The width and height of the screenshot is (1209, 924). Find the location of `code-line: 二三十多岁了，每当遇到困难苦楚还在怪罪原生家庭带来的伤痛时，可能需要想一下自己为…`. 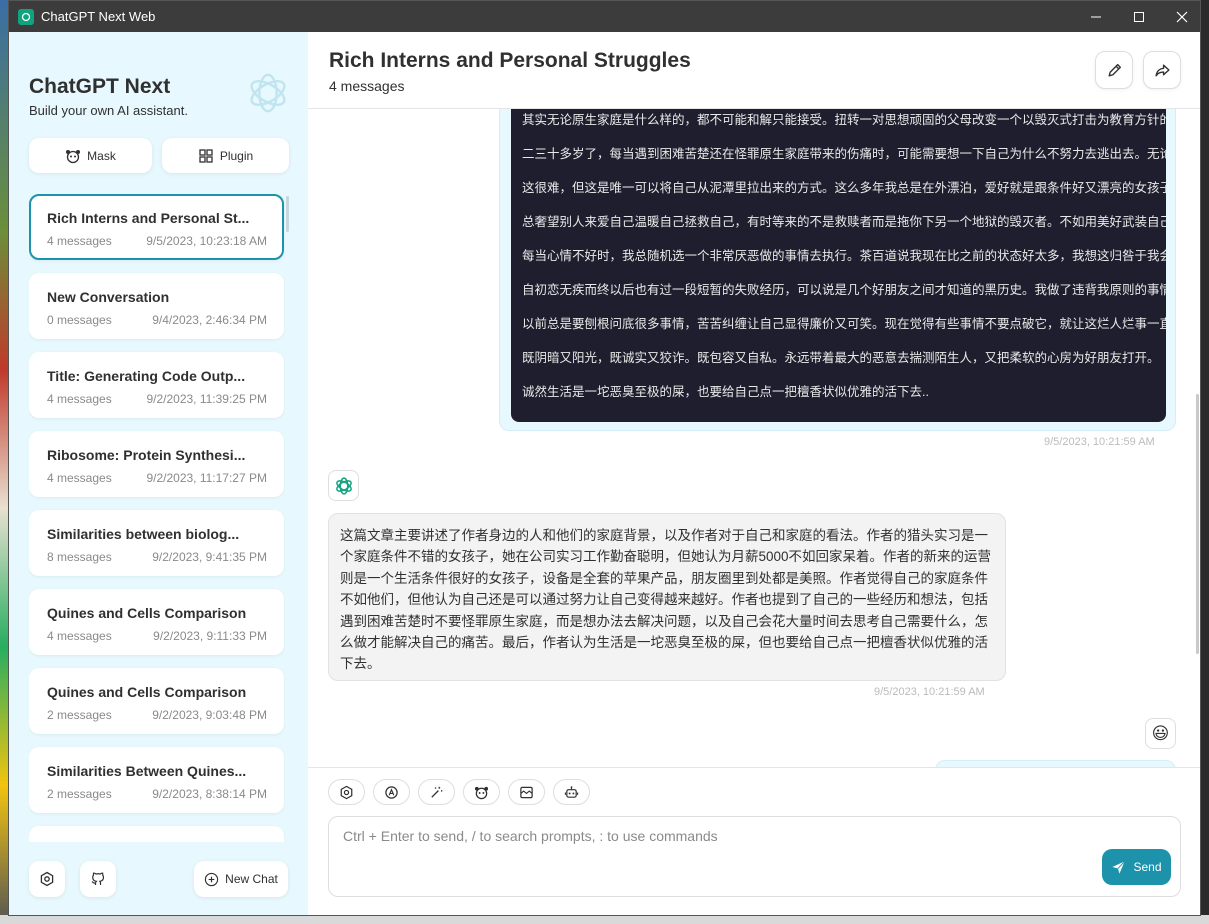

code-line: 二三十多岁了，每当遇到困难苦楚还在怪罪原生家庭带来的伤痛时，可能需要想一下自己为… is located at coordinates (844, 154).